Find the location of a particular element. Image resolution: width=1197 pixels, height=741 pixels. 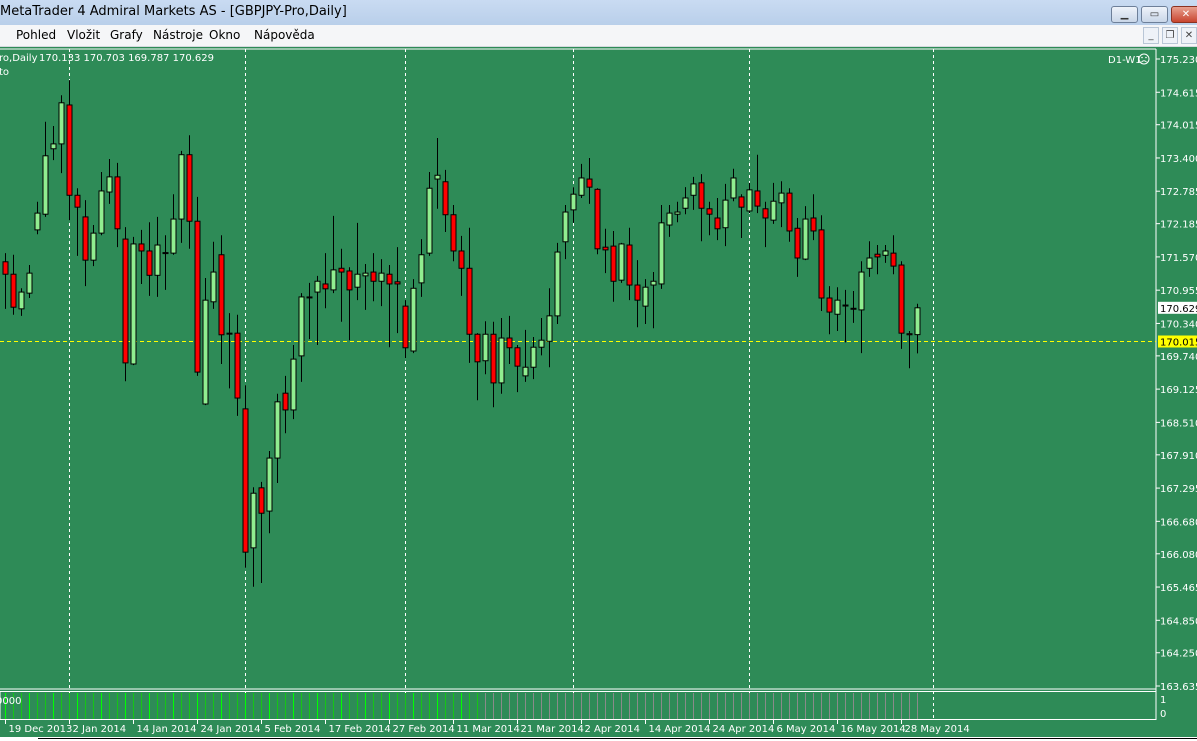

mdi-minimize-button: _ is located at coordinates (1151, 35).